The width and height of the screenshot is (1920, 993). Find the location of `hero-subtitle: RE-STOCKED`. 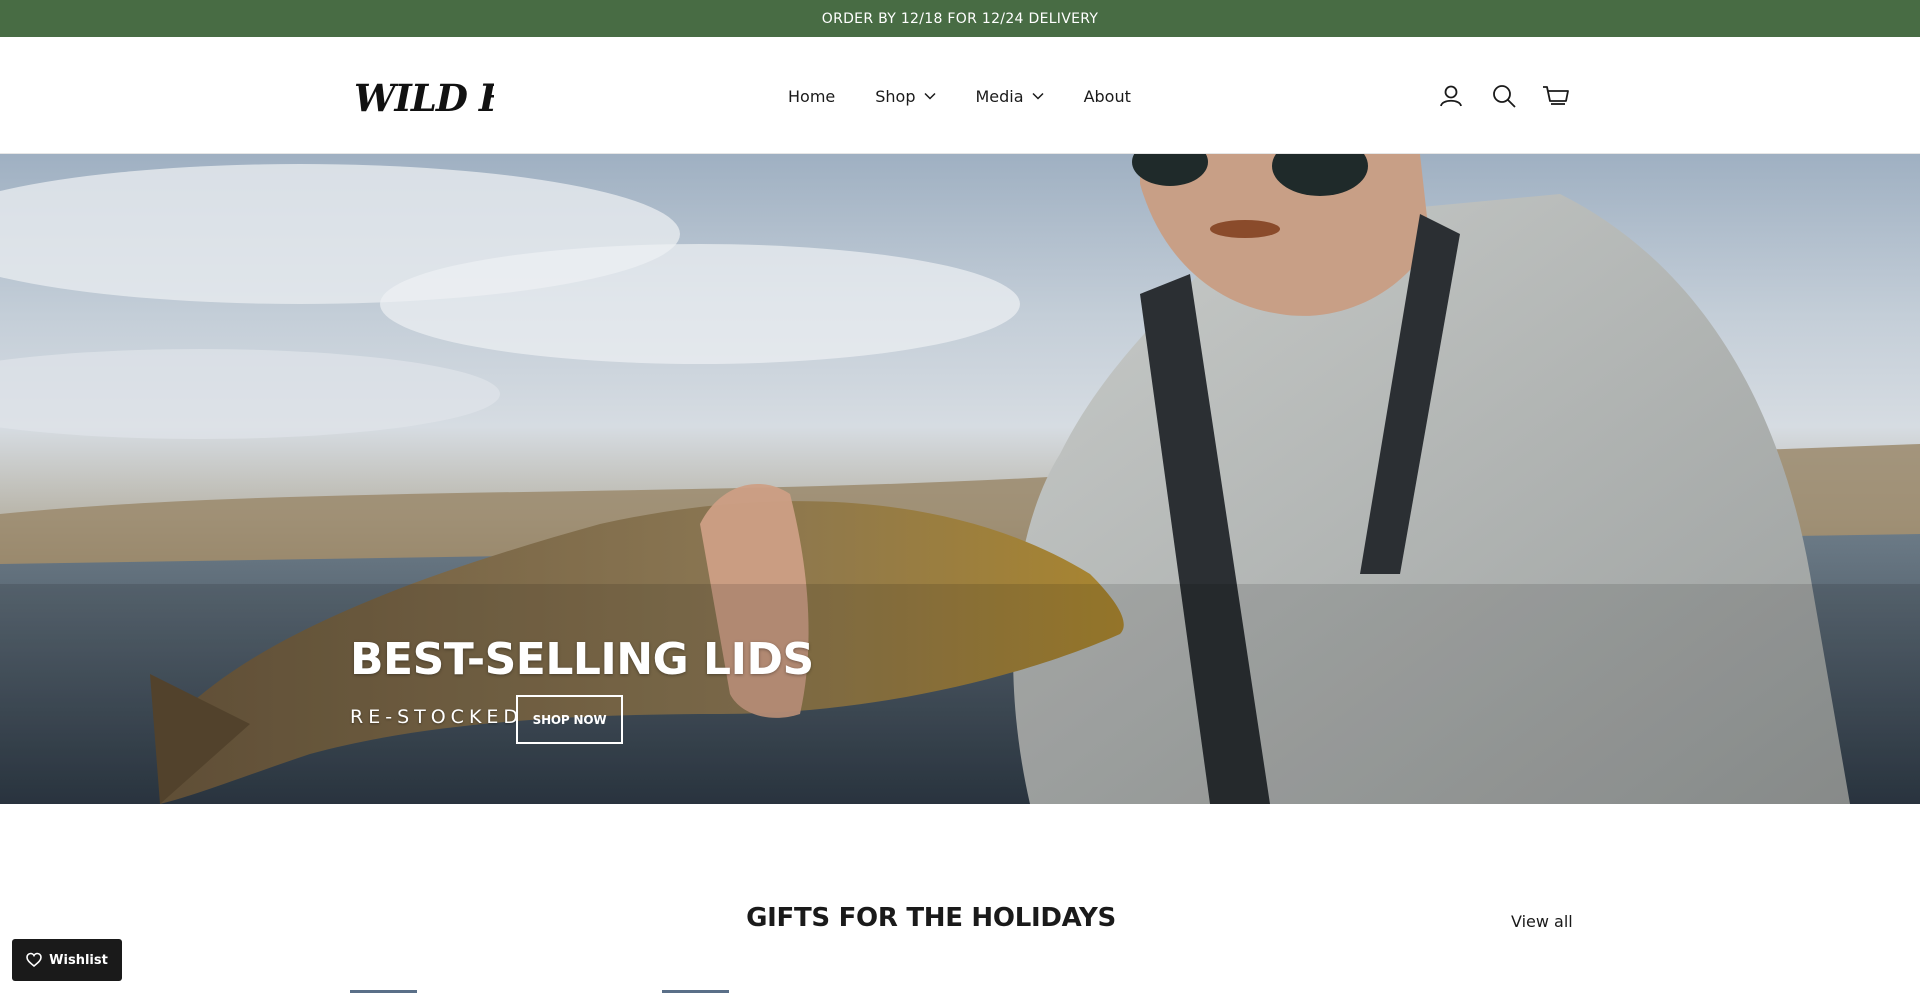

hero-subtitle: RE-STOCKED is located at coordinates (437, 717).